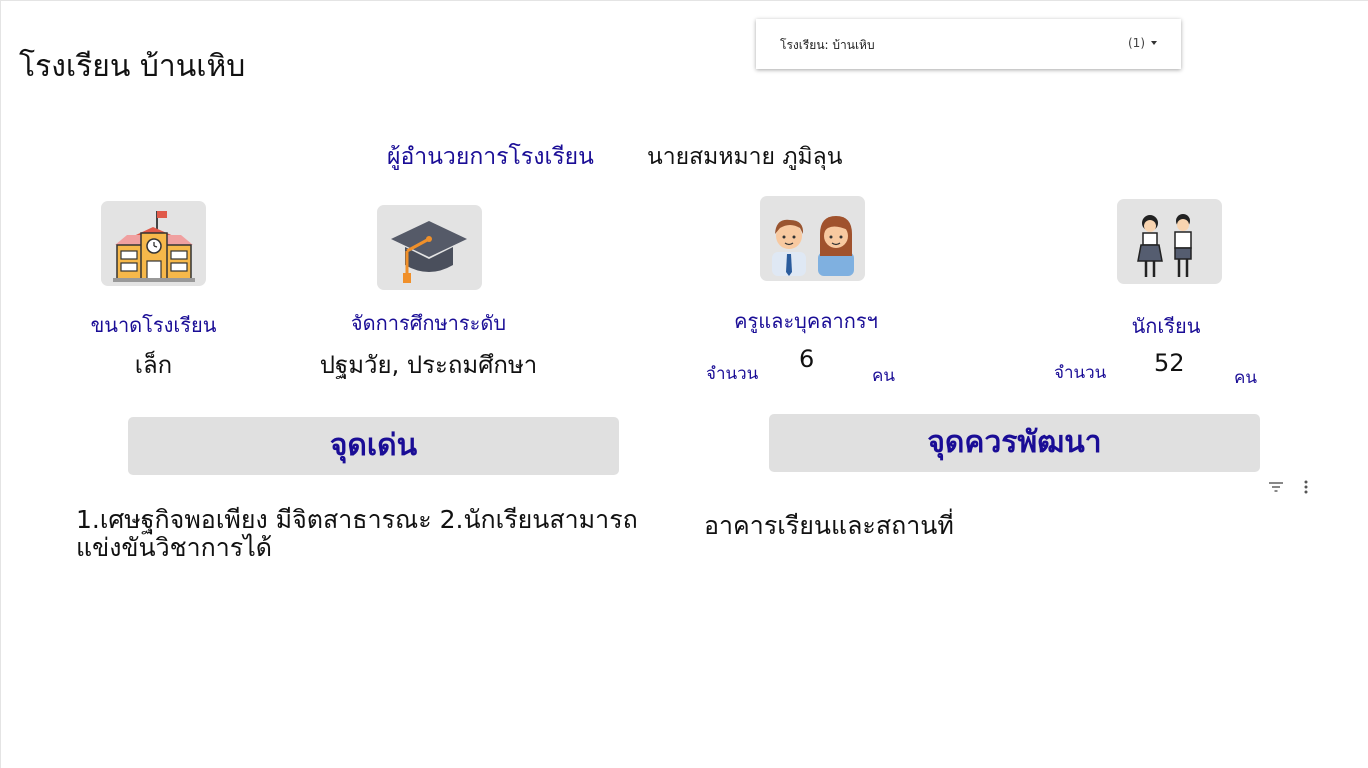  Describe the element at coordinates (1166, 326) in the screenshot. I see `students-label: นักเรียน` at that location.